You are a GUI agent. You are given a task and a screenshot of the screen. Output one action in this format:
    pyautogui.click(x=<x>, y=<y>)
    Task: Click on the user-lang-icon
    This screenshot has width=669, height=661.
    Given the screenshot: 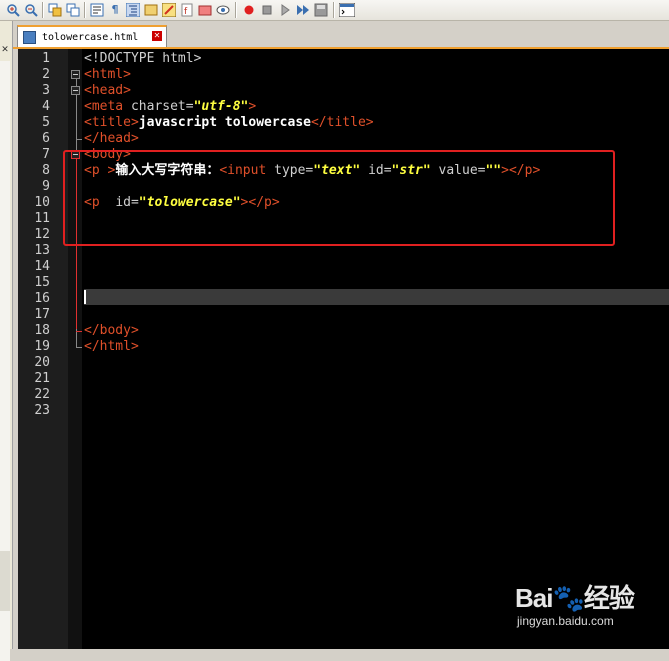 What is the action you would take?
    pyautogui.click(x=151, y=9)
    